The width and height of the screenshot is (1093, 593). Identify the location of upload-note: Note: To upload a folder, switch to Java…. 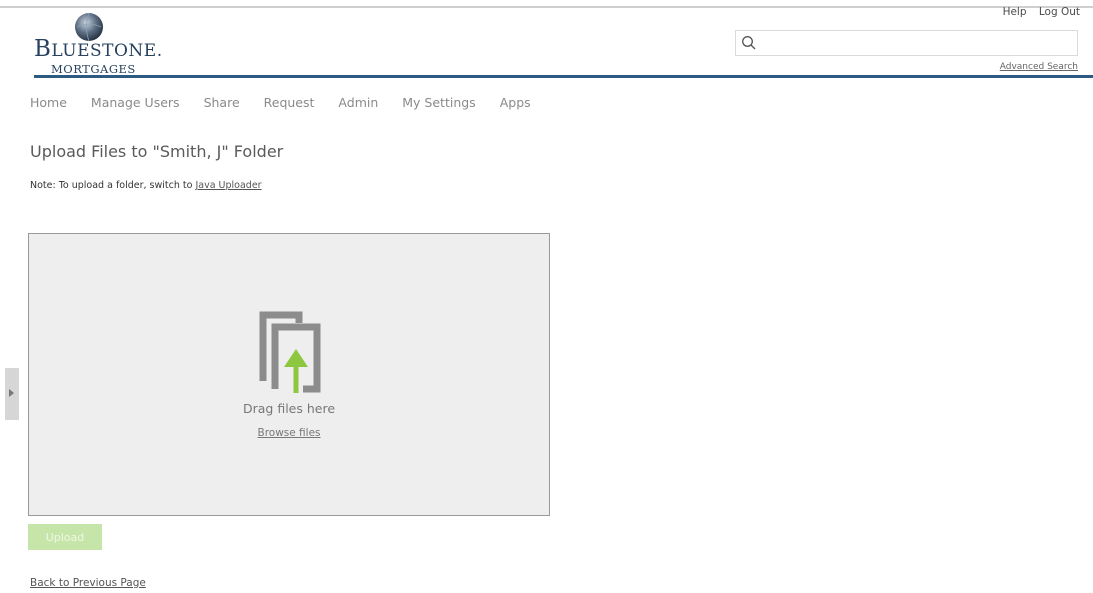
(146, 185).